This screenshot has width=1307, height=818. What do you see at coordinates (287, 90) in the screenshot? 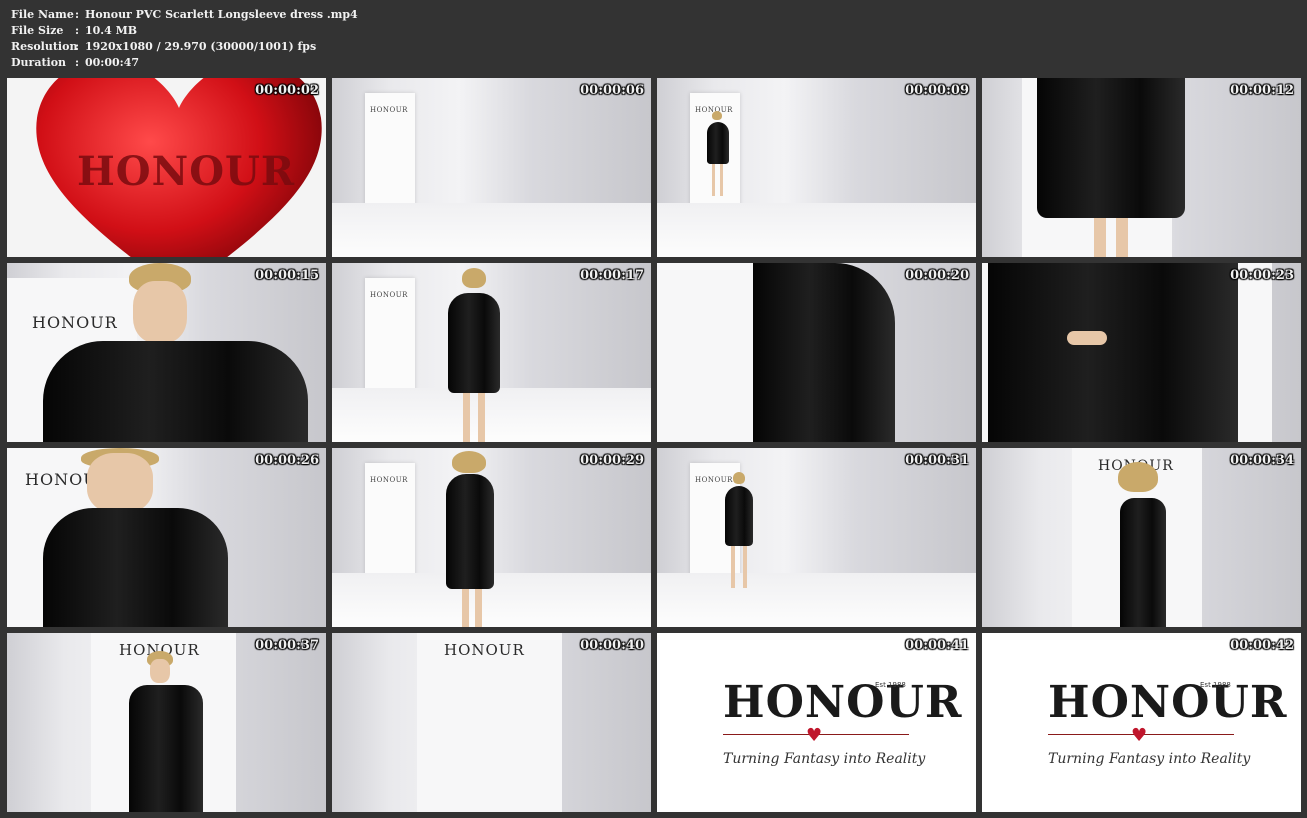
I see `timestamp: 00:00:02` at bounding box center [287, 90].